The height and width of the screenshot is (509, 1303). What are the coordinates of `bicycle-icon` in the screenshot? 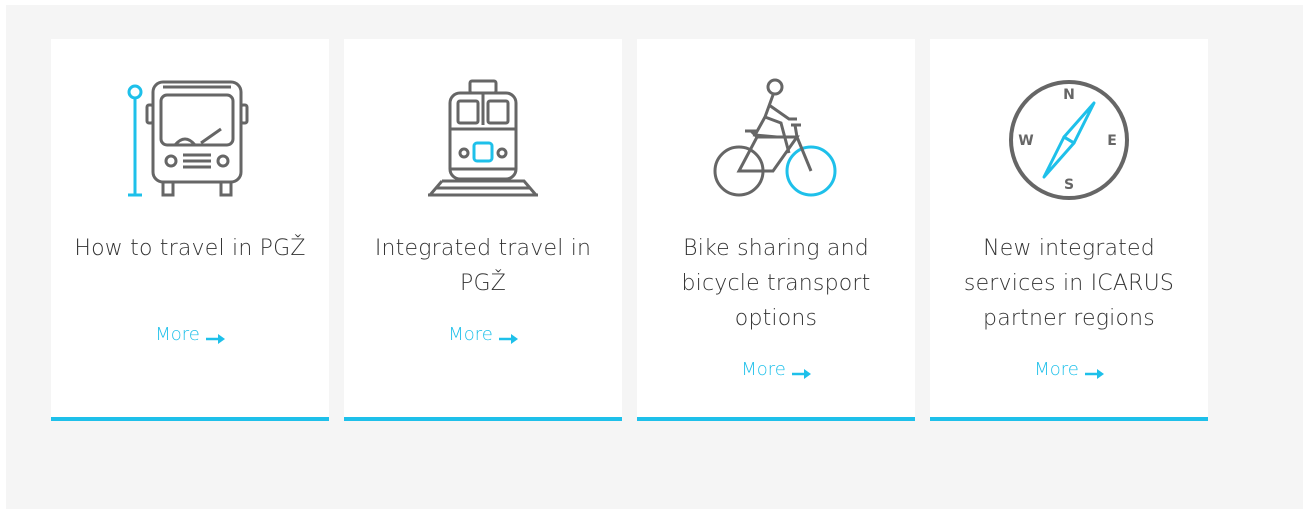 It's located at (776, 140).